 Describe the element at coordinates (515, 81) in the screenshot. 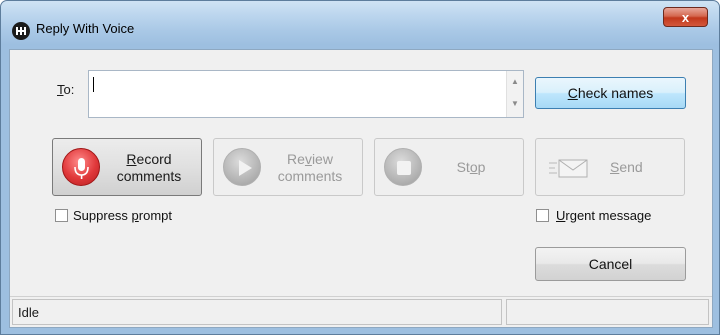

I see `scroll-up-icon: ▲` at that location.